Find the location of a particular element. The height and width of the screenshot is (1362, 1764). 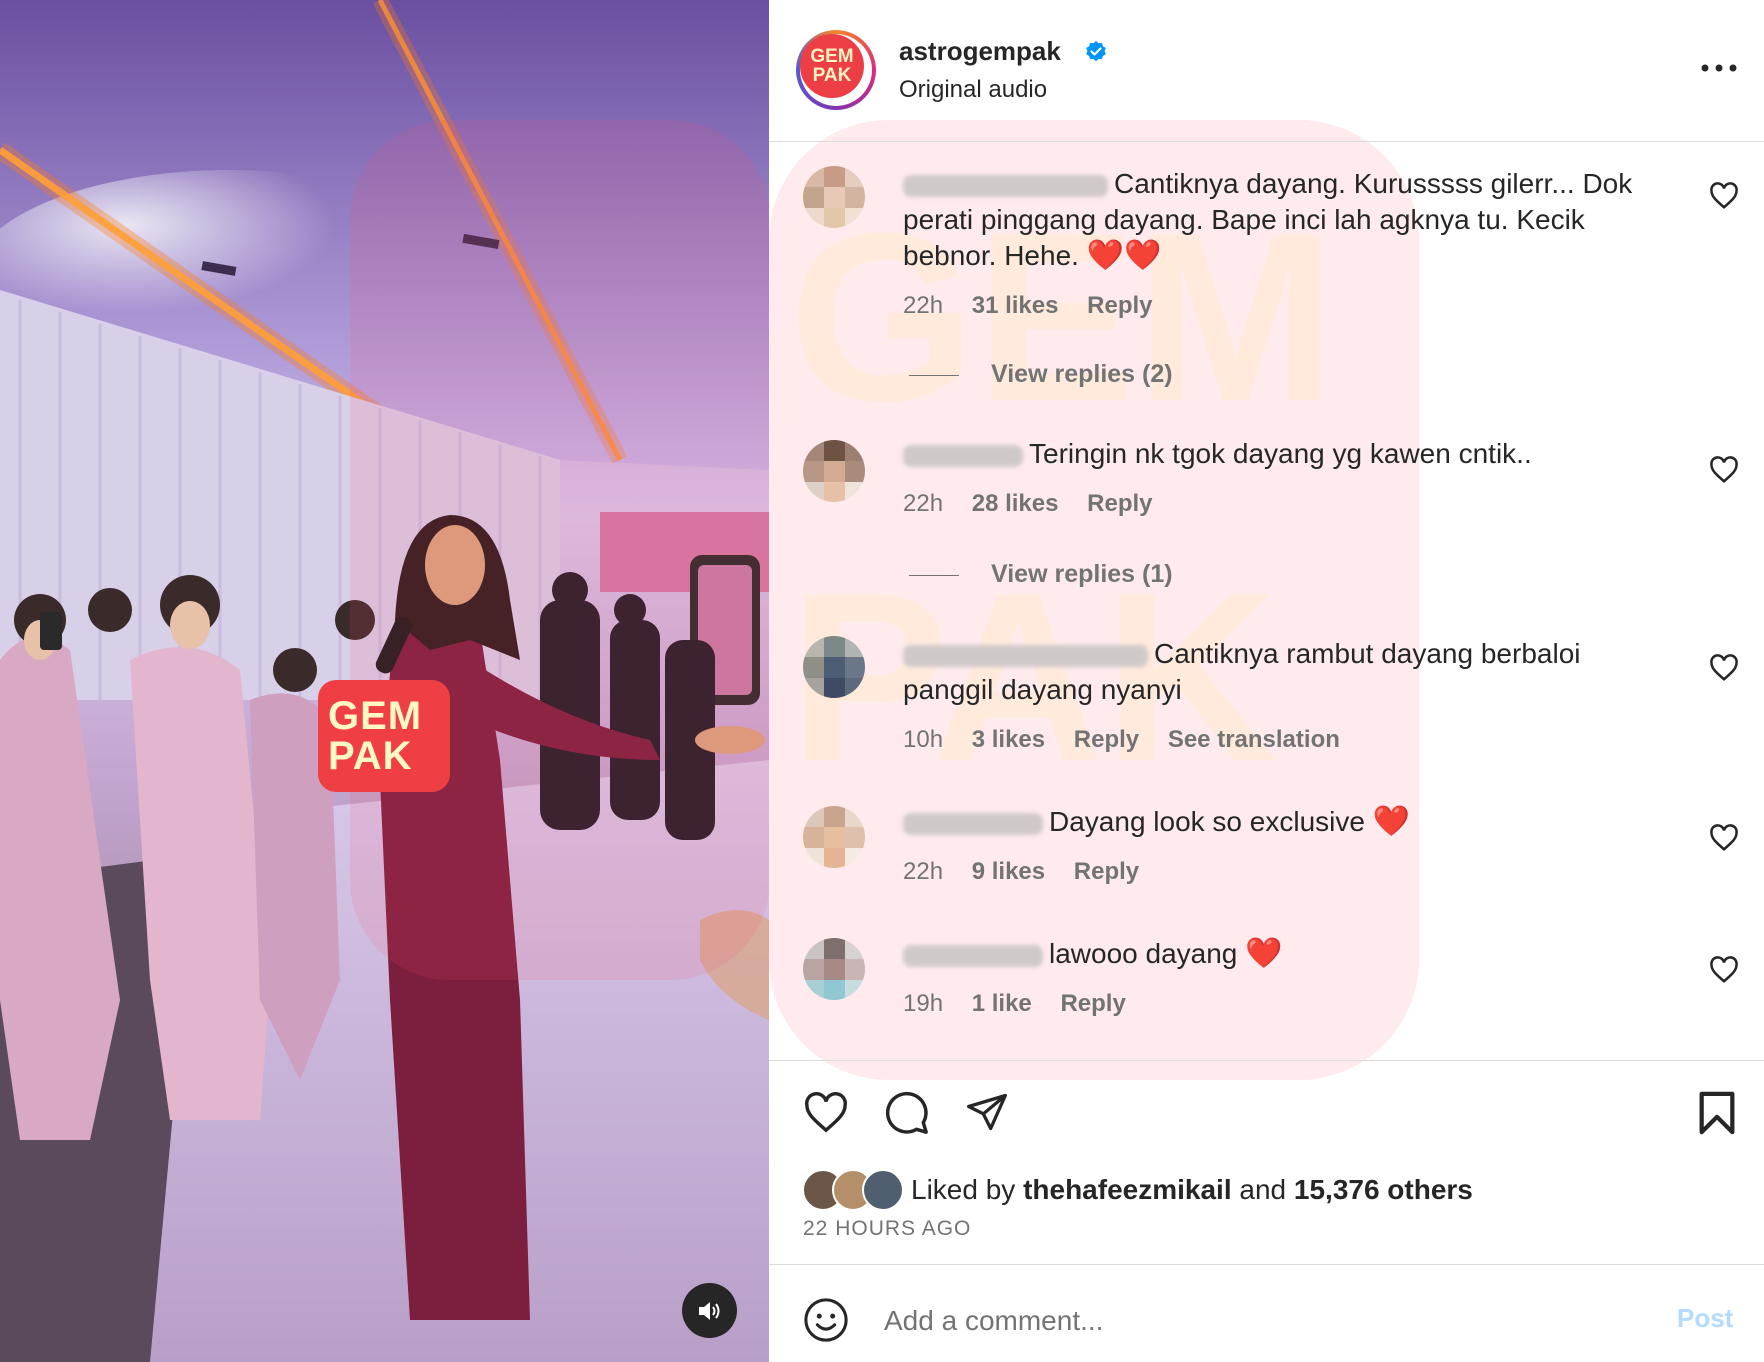

view-replies-button: View replies (2) is located at coordinates (1041, 374).